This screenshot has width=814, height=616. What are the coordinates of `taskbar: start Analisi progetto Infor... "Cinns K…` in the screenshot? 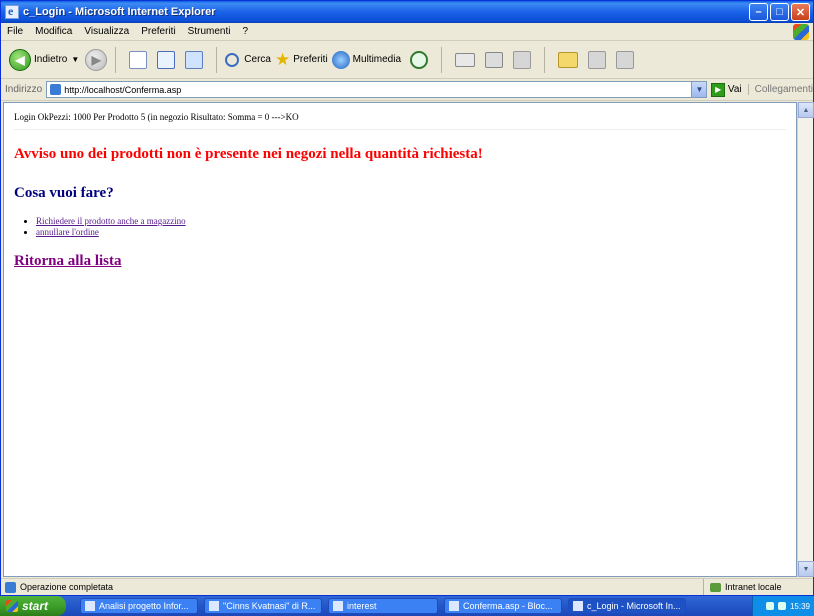 It's located at (407, 606).